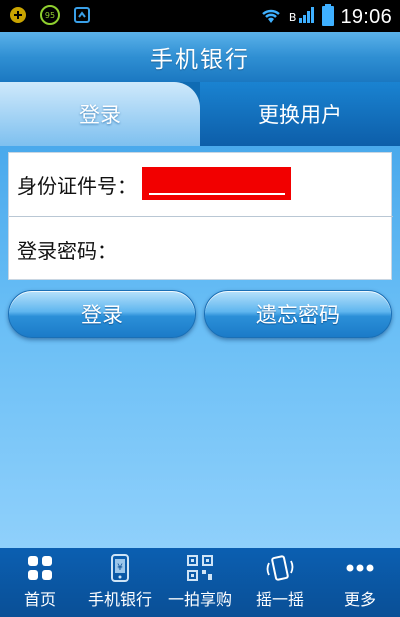 The width and height of the screenshot is (400, 617). What do you see at coordinates (199, 599) in the screenshot?
I see `nav-label-scan-shop: 一拍享购` at bounding box center [199, 599].